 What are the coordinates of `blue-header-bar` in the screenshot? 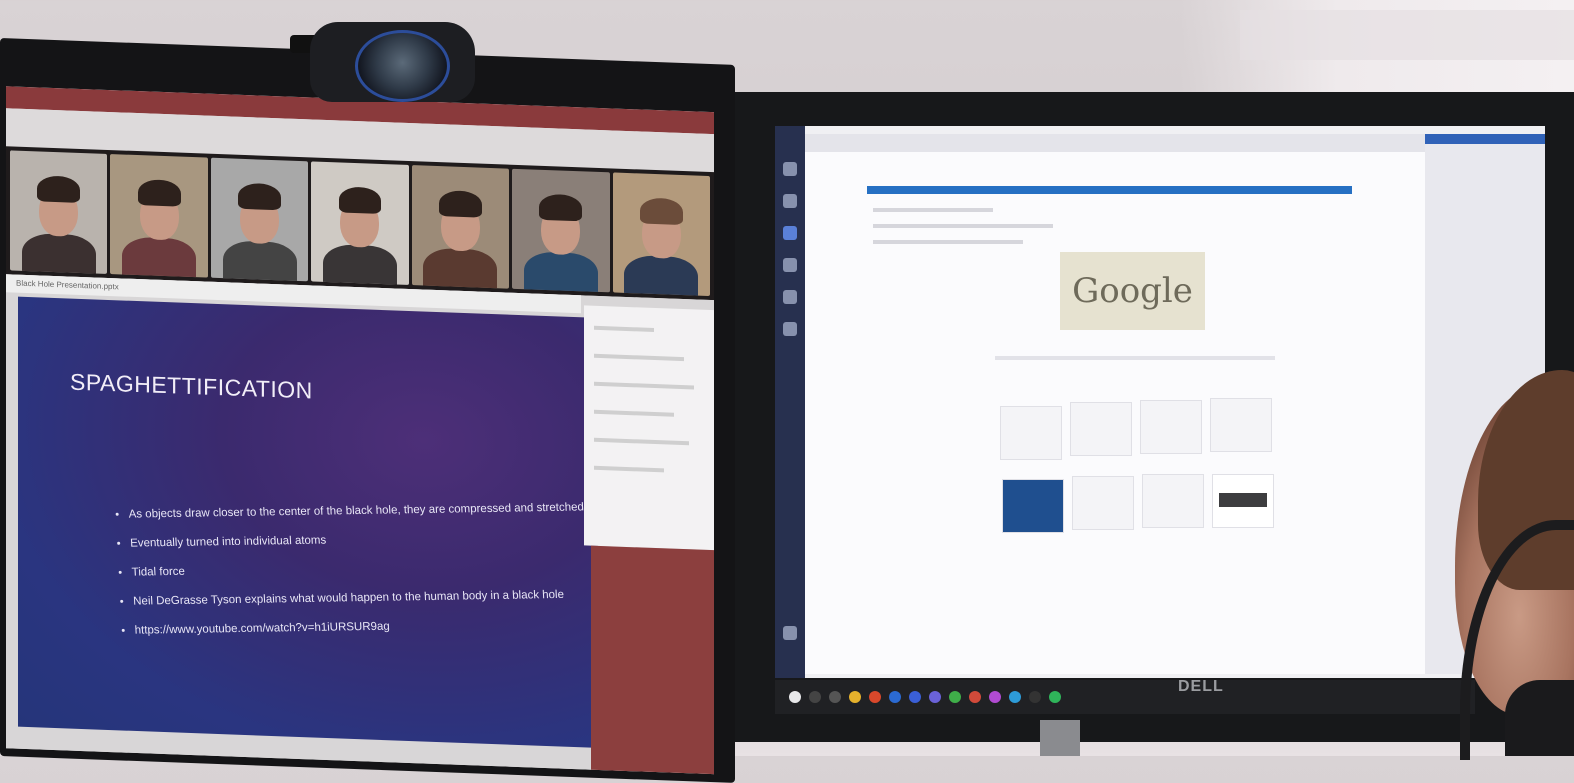 It's located at (1109, 190).